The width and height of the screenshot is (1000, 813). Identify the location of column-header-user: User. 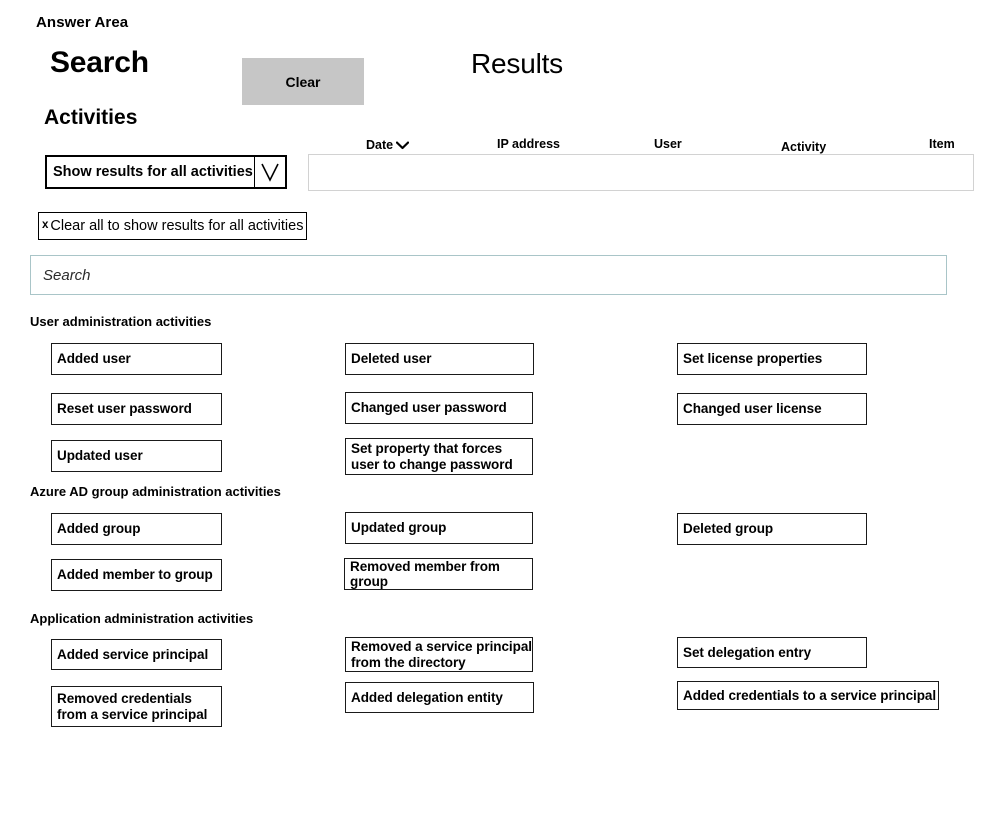
(668, 144).